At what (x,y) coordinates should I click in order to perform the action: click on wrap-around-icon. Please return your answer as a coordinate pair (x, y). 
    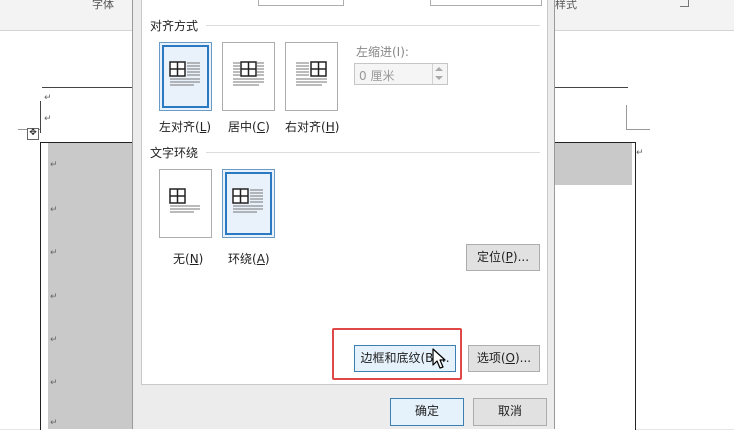
    Looking at the image, I should click on (247, 200).